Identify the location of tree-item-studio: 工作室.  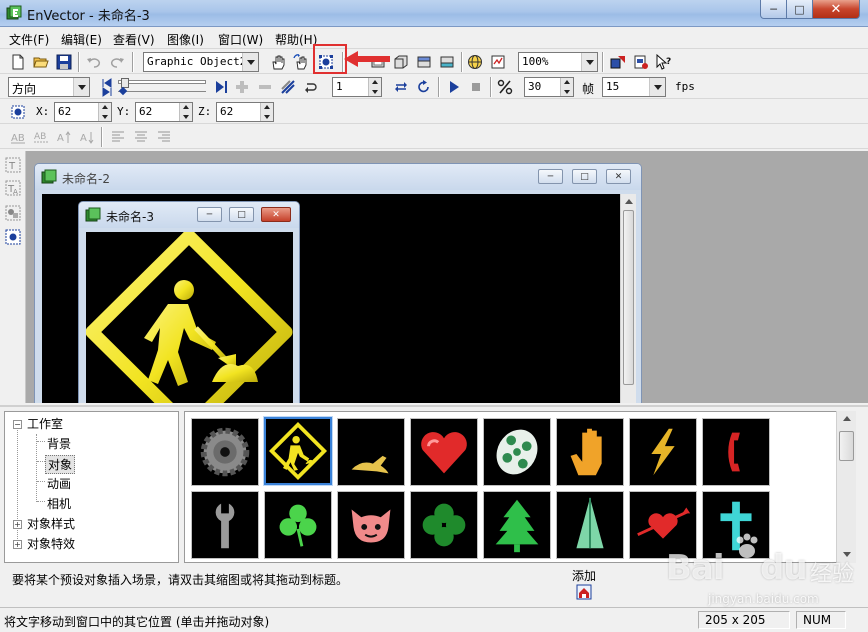
(45, 423).